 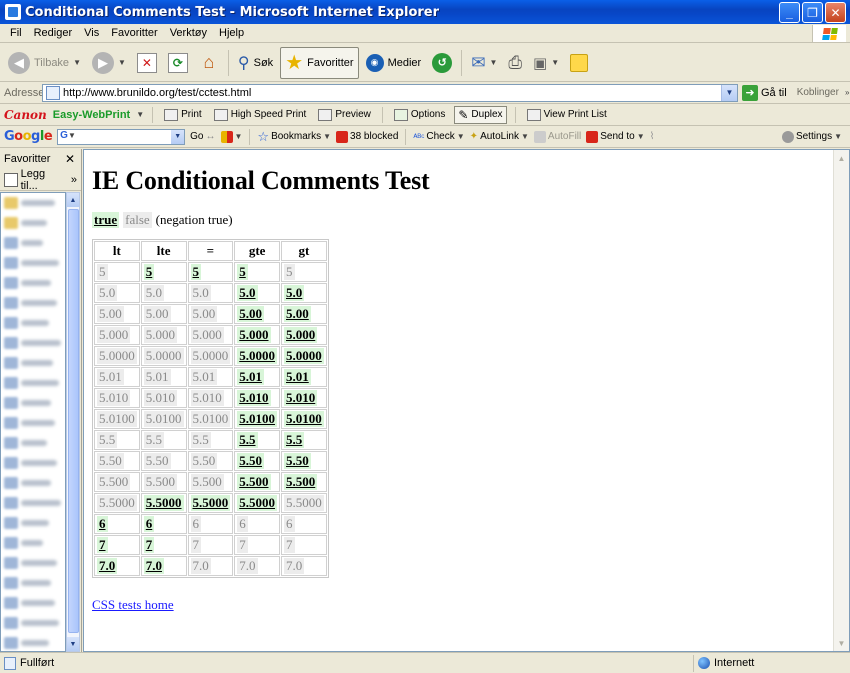 I want to click on duplex-button: ✎ Duplex, so click(x=480, y=114).